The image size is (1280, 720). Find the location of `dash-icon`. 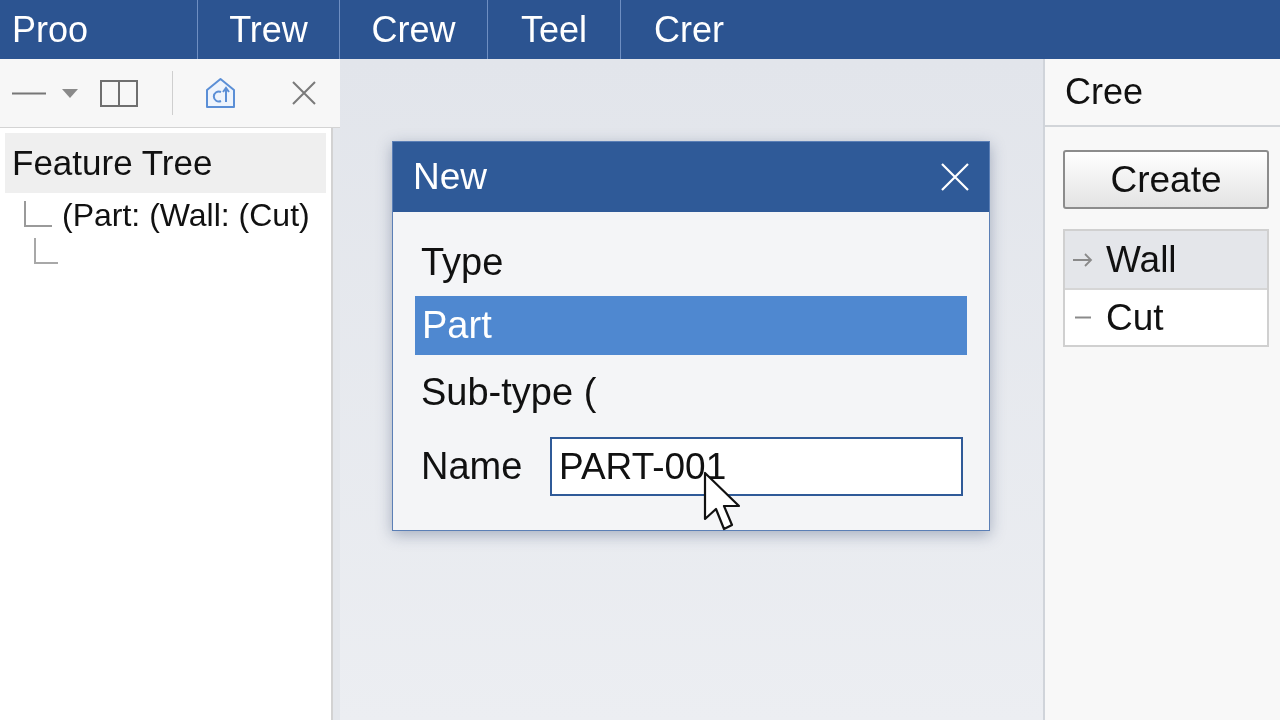

dash-icon is located at coordinates (1083, 317).